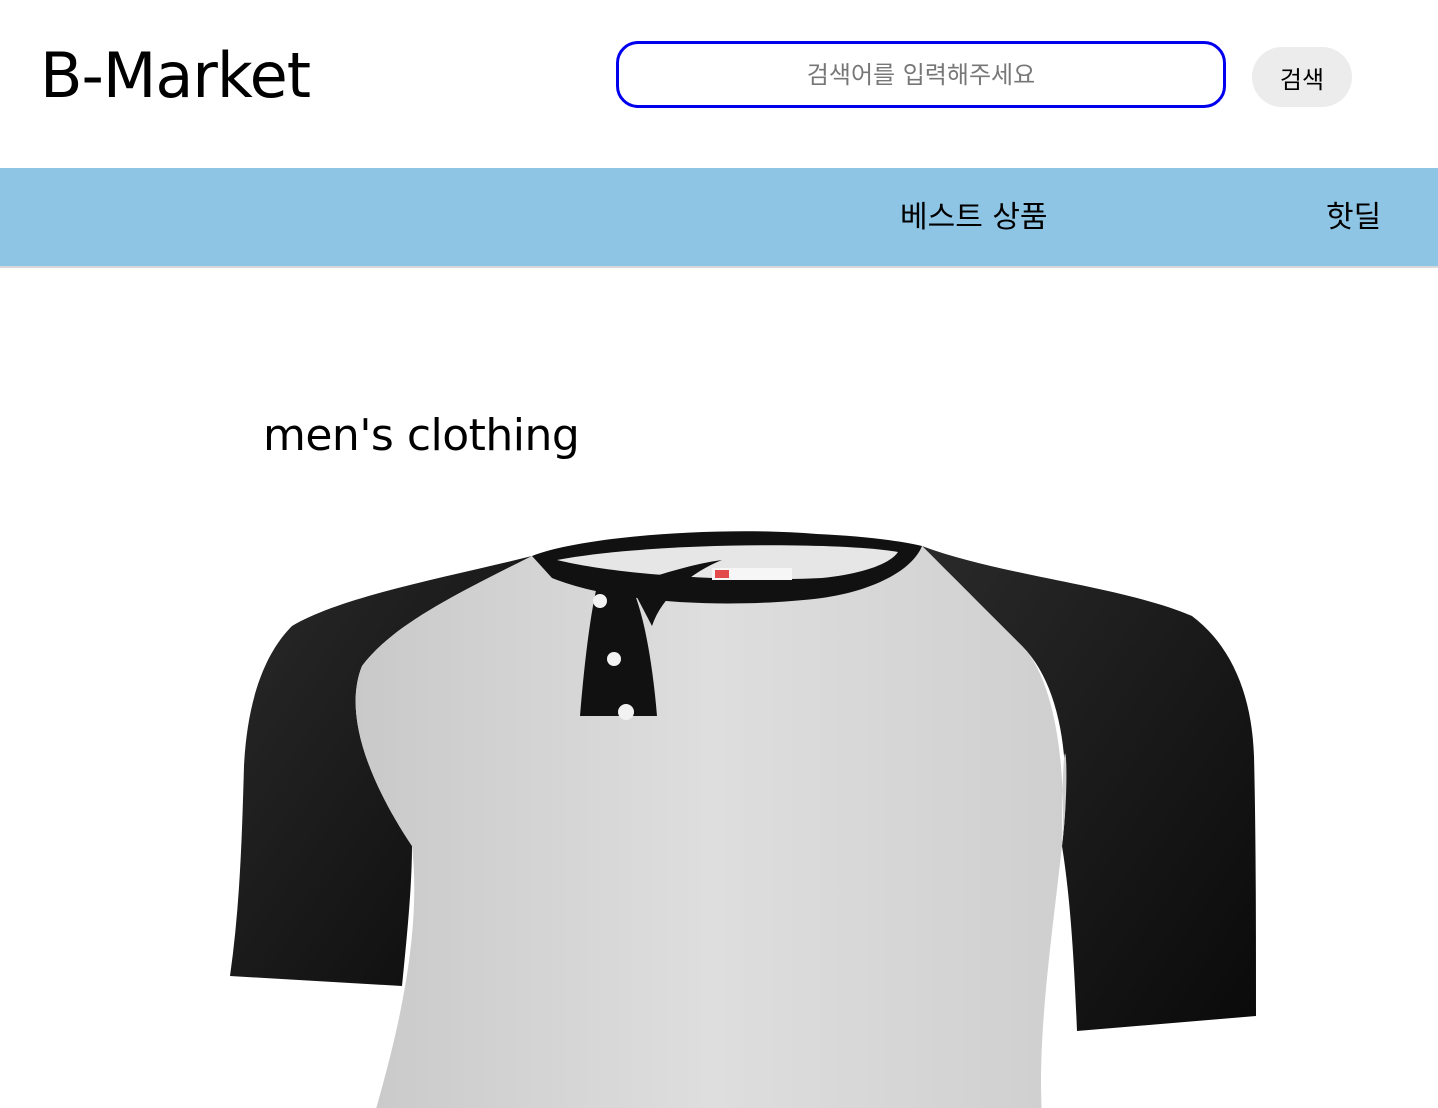 The image size is (1438, 1108). Describe the element at coordinates (974, 218) in the screenshot. I see `nav-item-best-products: 베스트 상품` at that location.